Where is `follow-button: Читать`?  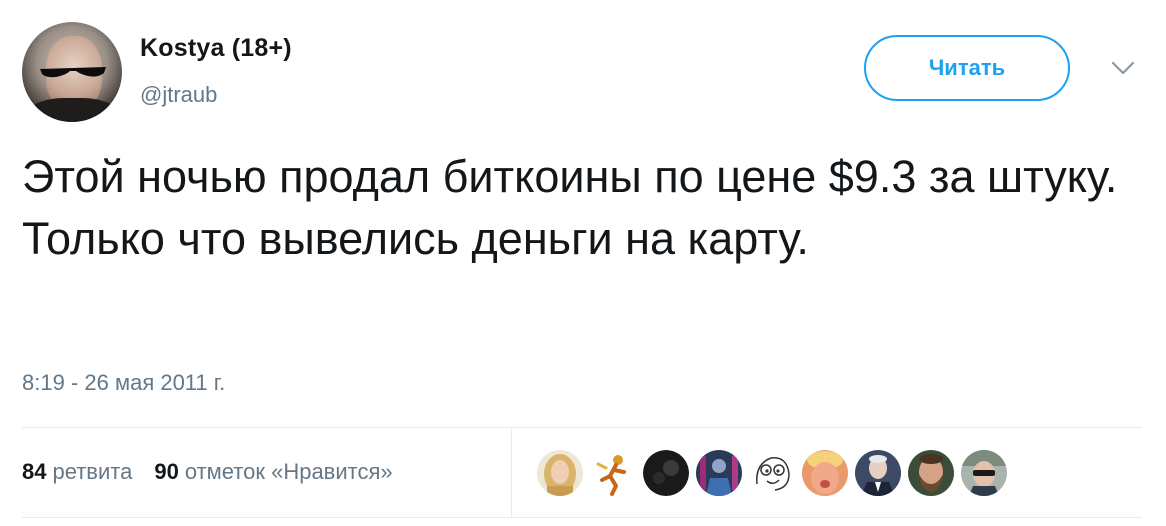 follow-button: Читать is located at coordinates (967, 68).